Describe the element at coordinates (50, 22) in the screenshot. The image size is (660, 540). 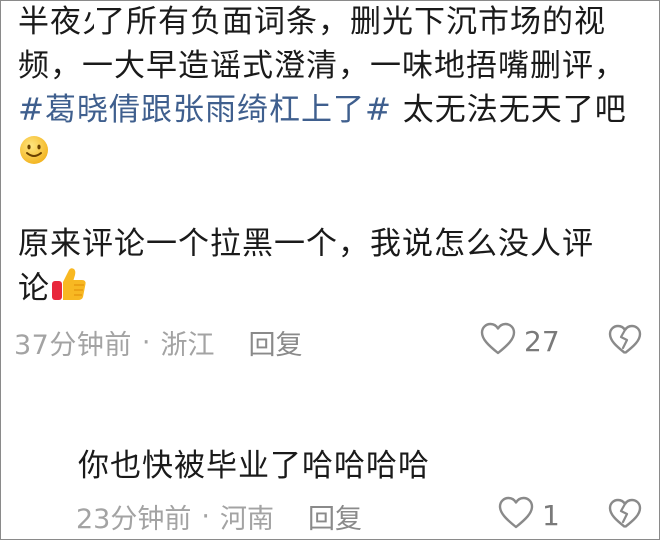
I see `comment-text-line1: 半夜` at that location.